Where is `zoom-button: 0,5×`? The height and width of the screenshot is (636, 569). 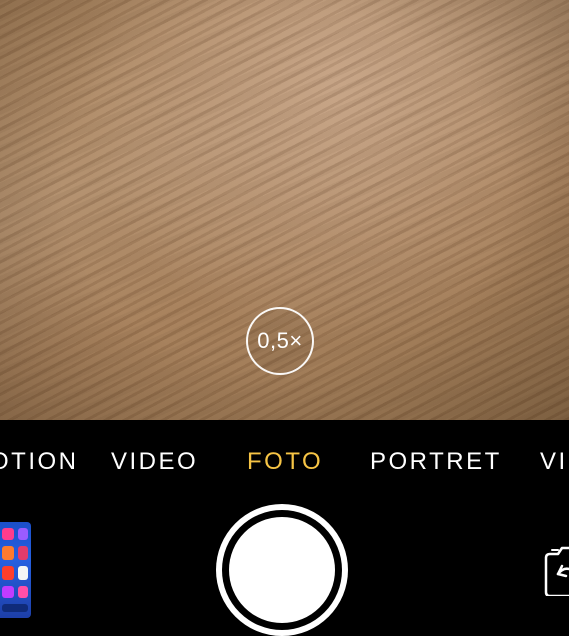
zoom-button: 0,5× is located at coordinates (280, 341).